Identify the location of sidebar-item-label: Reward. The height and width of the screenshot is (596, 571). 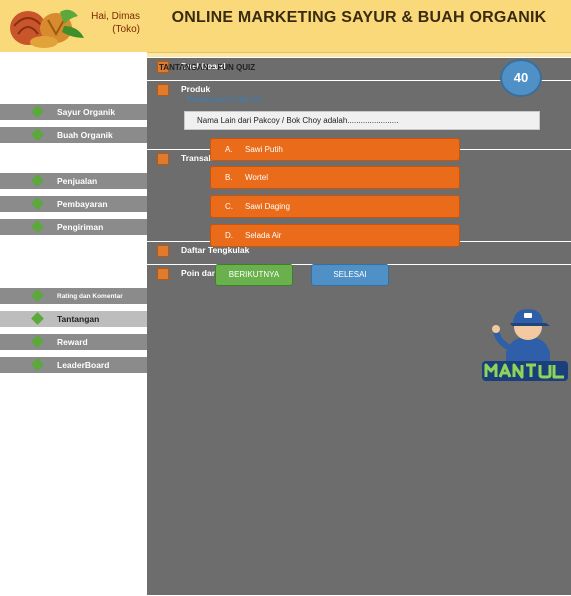
(72, 342).